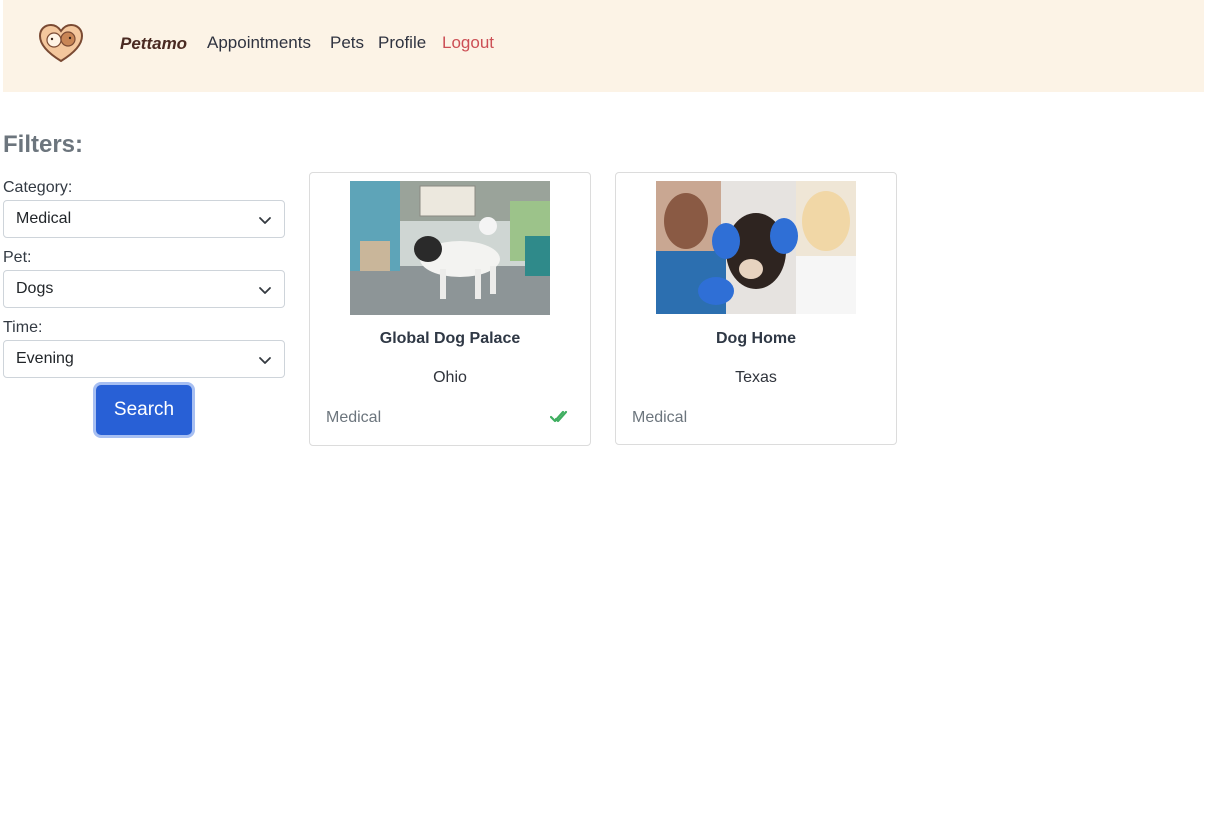 Image resolution: width=1208 pixels, height=839 pixels. Describe the element at coordinates (468, 43) in the screenshot. I see `nav-logout: Logout` at that location.